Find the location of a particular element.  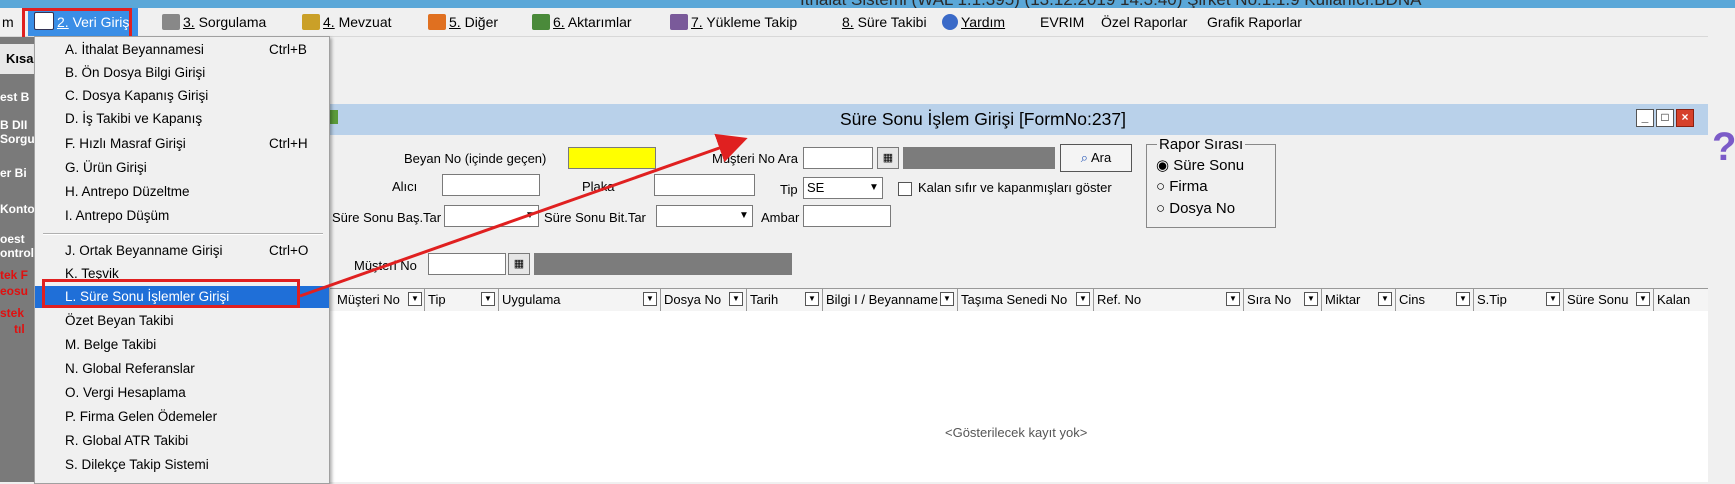

annotation-arrow is located at coordinates (523, 215).